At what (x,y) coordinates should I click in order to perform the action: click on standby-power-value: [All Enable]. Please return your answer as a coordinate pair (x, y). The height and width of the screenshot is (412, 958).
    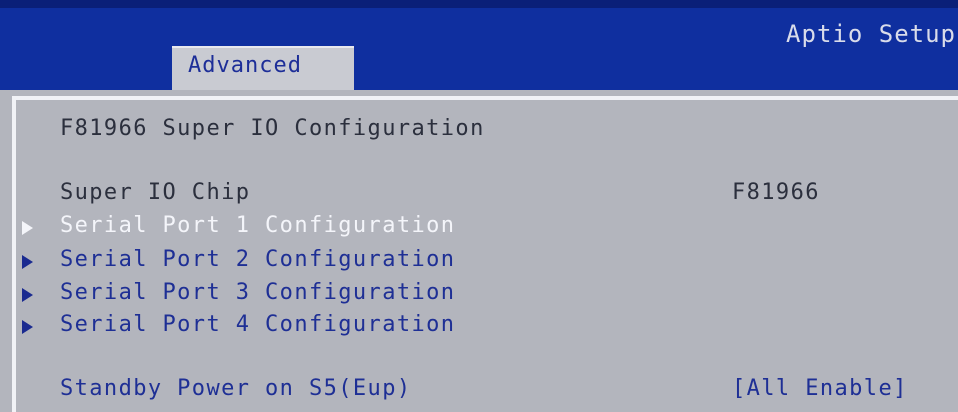
    Looking at the image, I should click on (820, 388).